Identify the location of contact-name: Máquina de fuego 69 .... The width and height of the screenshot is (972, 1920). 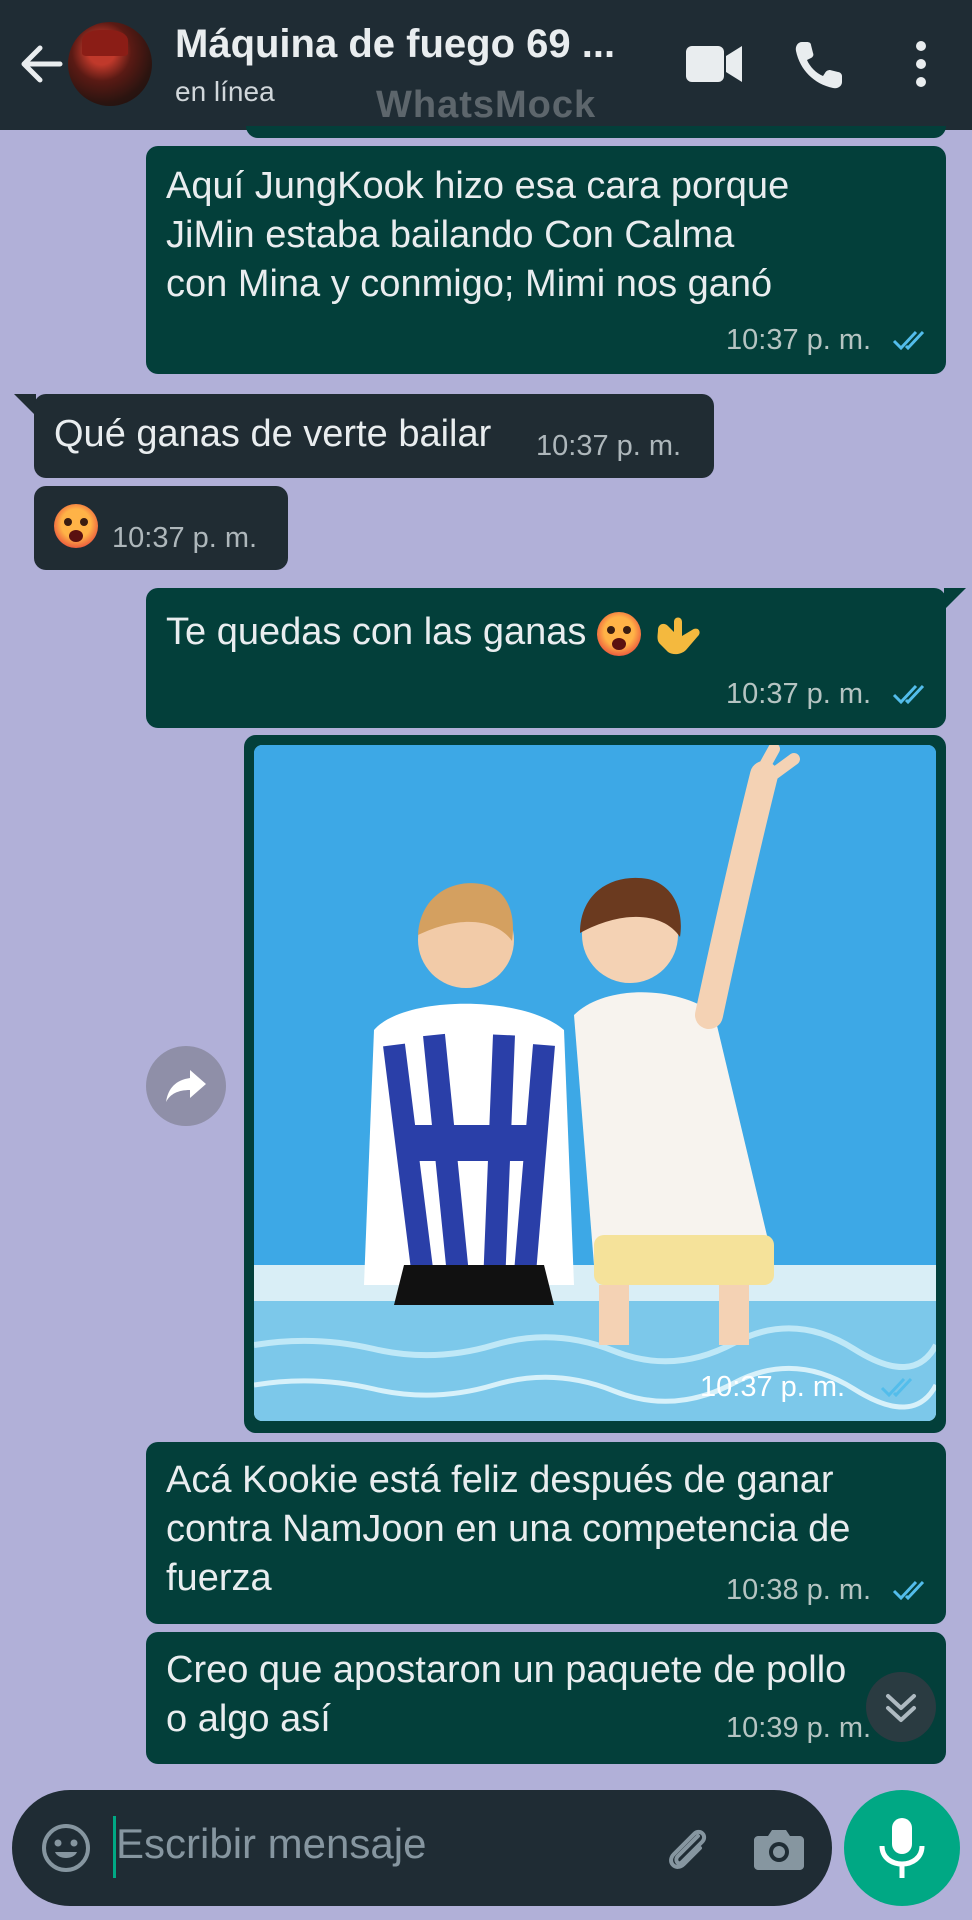
(410, 44).